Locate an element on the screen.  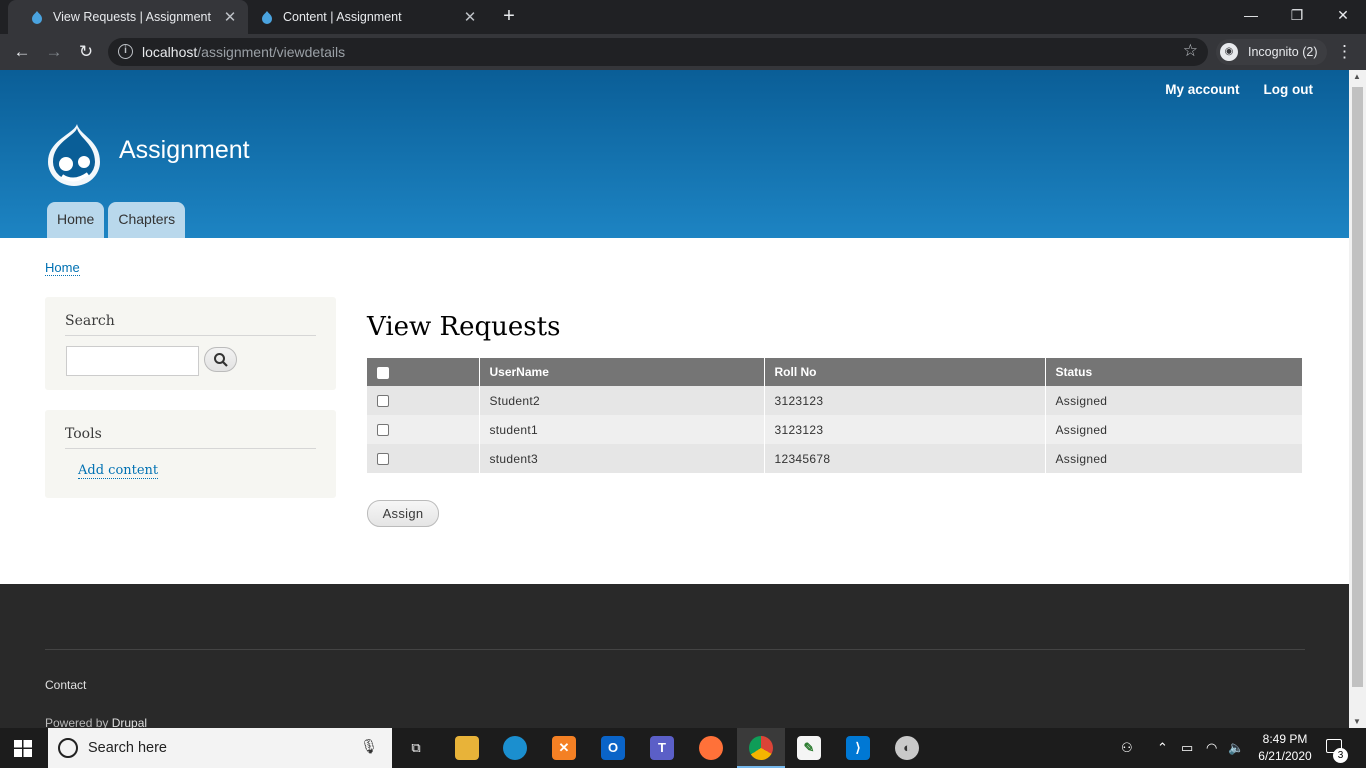
notification-count-badge: 3 is located at coordinates (1340, 755).